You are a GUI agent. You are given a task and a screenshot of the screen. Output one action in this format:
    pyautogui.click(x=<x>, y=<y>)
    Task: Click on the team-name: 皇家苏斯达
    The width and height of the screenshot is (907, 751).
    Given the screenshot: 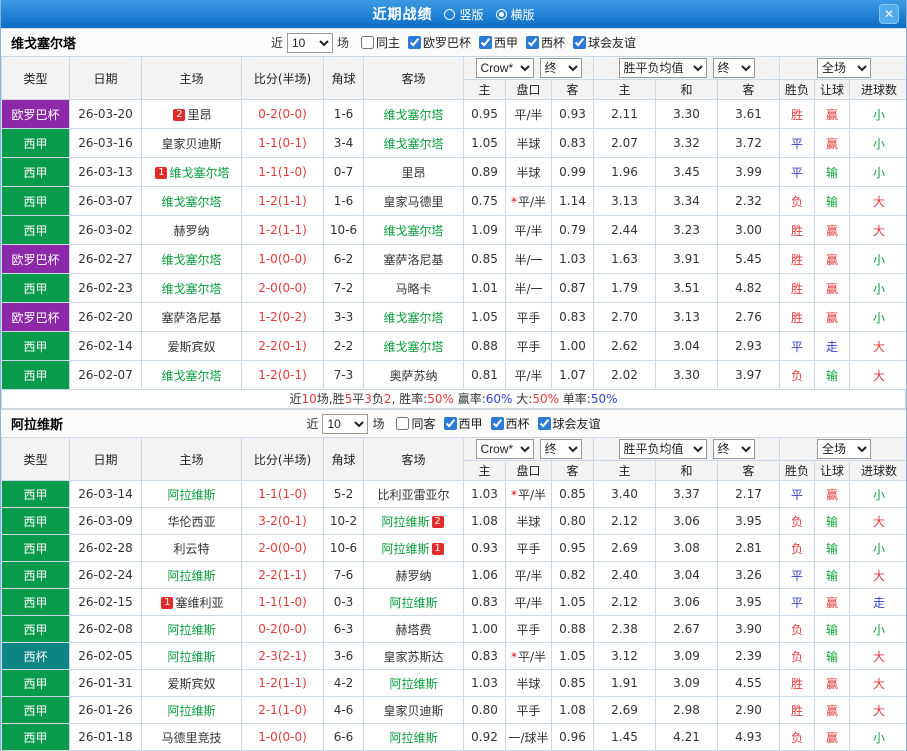 What is the action you would take?
    pyautogui.click(x=413, y=656)
    